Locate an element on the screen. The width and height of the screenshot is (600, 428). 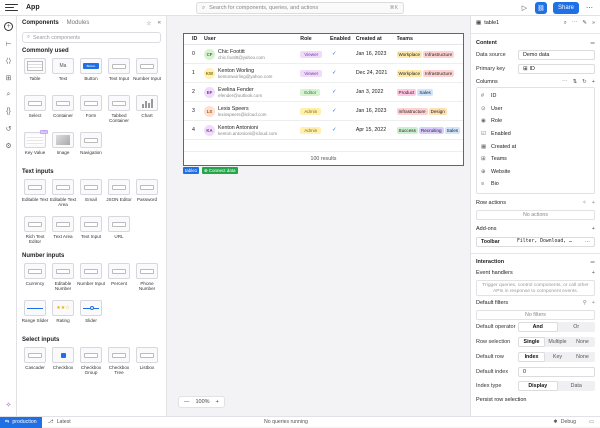
component-text-input: Text Input is located at coordinates (91, 232).